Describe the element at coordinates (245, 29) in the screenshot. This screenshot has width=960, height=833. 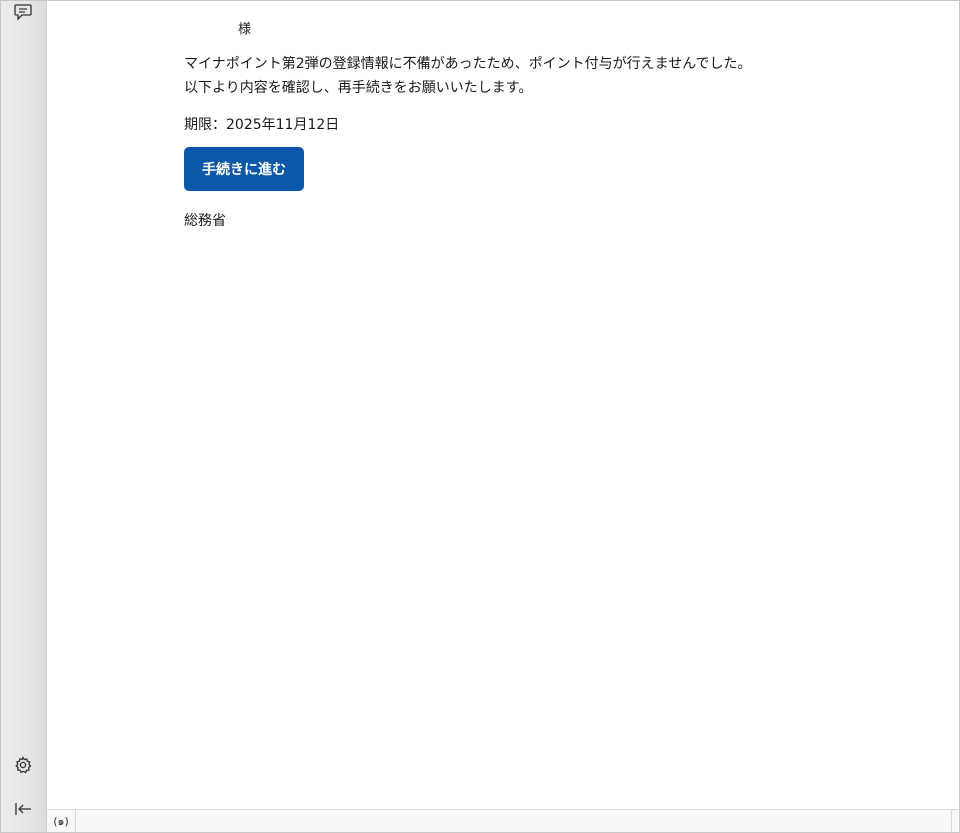
I see `greeting: 様` at that location.